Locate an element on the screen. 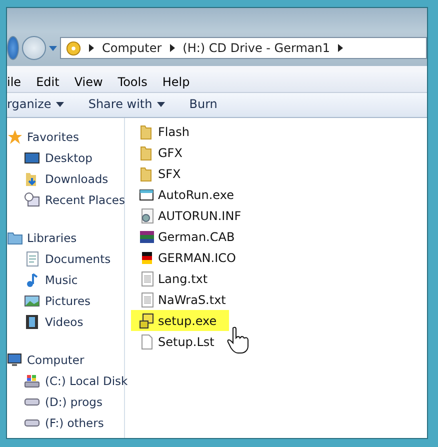  sidebar-item: Videos is located at coordinates (65, 321).